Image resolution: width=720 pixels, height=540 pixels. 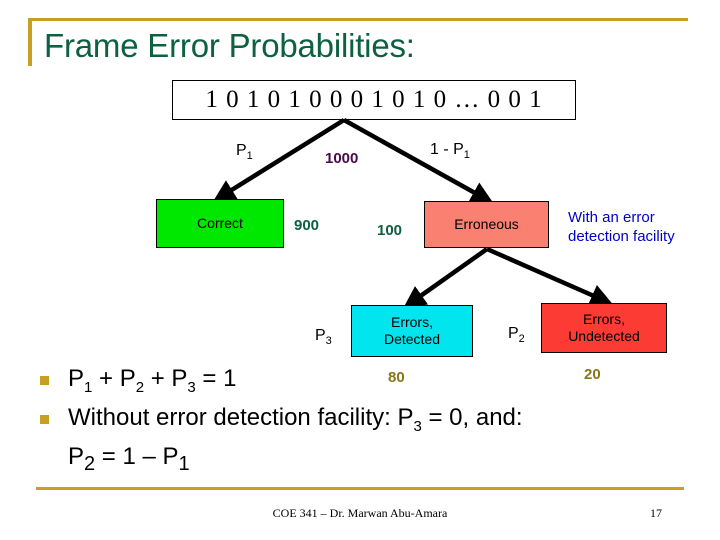 I want to click on bullet-probability-sum-p2-subscript: 2, so click(x=140, y=387).